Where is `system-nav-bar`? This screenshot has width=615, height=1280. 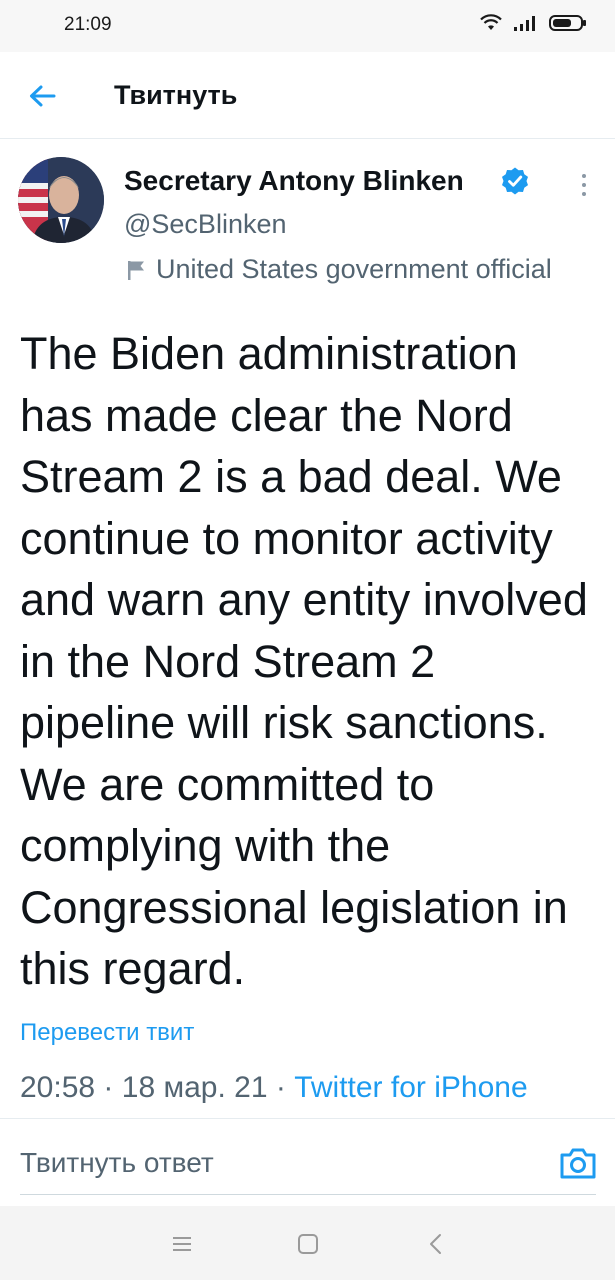
system-nav-bar is located at coordinates (307, 1243).